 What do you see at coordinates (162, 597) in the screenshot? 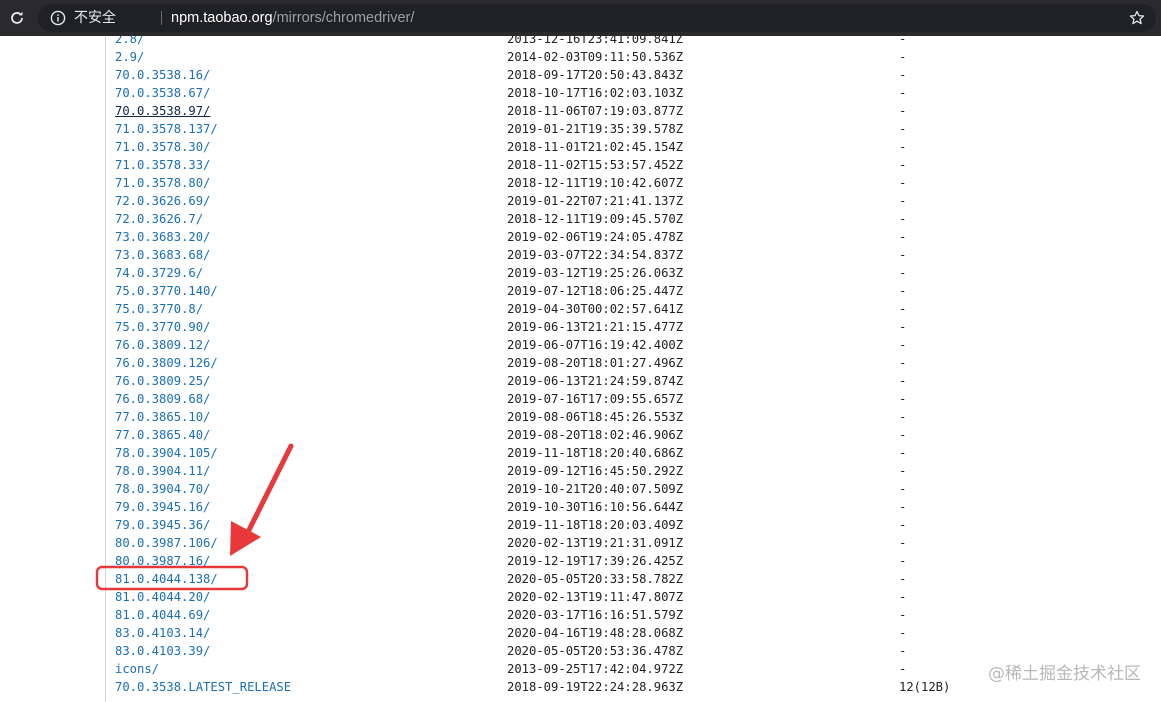
I see `file-link: 81.0.4044.20/` at bounding box center [162, 597].